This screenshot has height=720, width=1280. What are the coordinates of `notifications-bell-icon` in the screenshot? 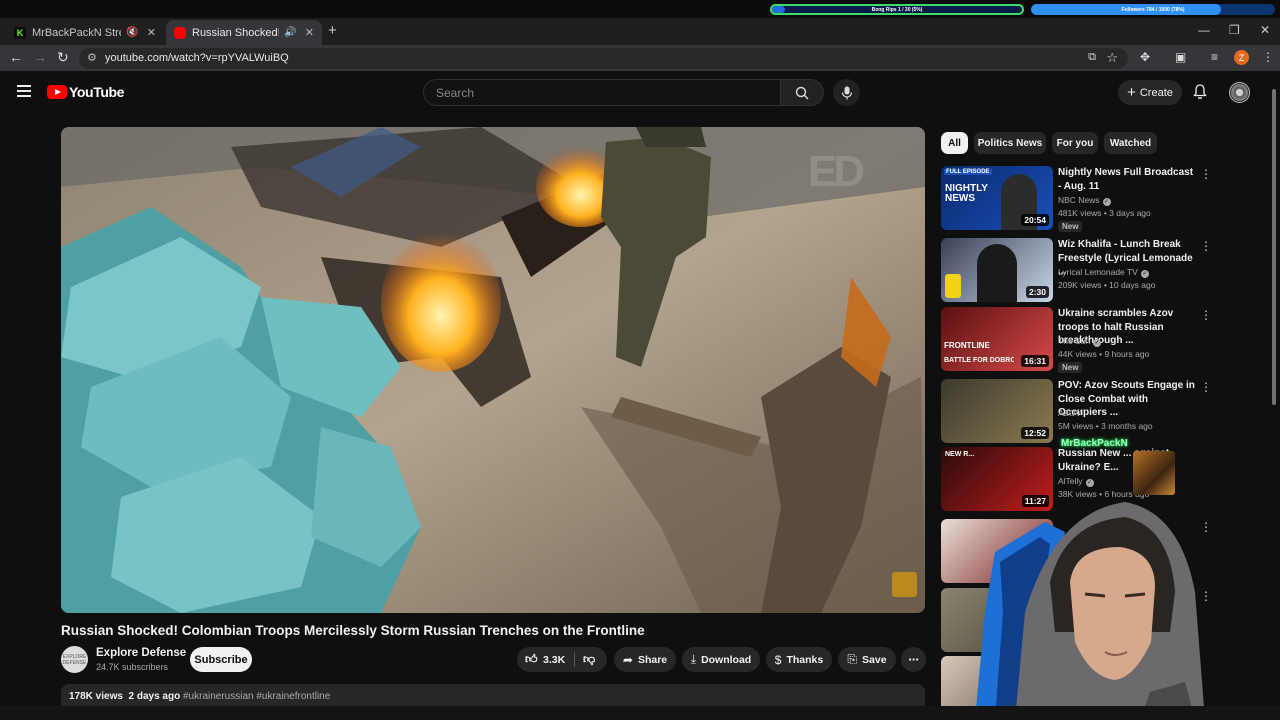 It's located at (1200, 93).